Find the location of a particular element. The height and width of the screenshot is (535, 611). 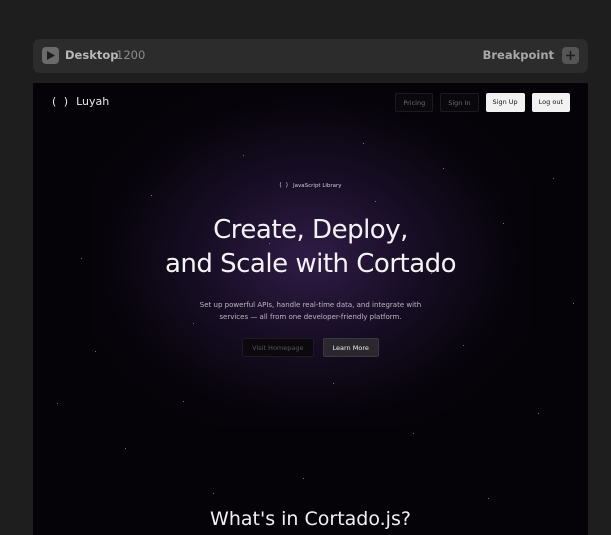

device-label: Desktop is located at coordinates (91, 55).